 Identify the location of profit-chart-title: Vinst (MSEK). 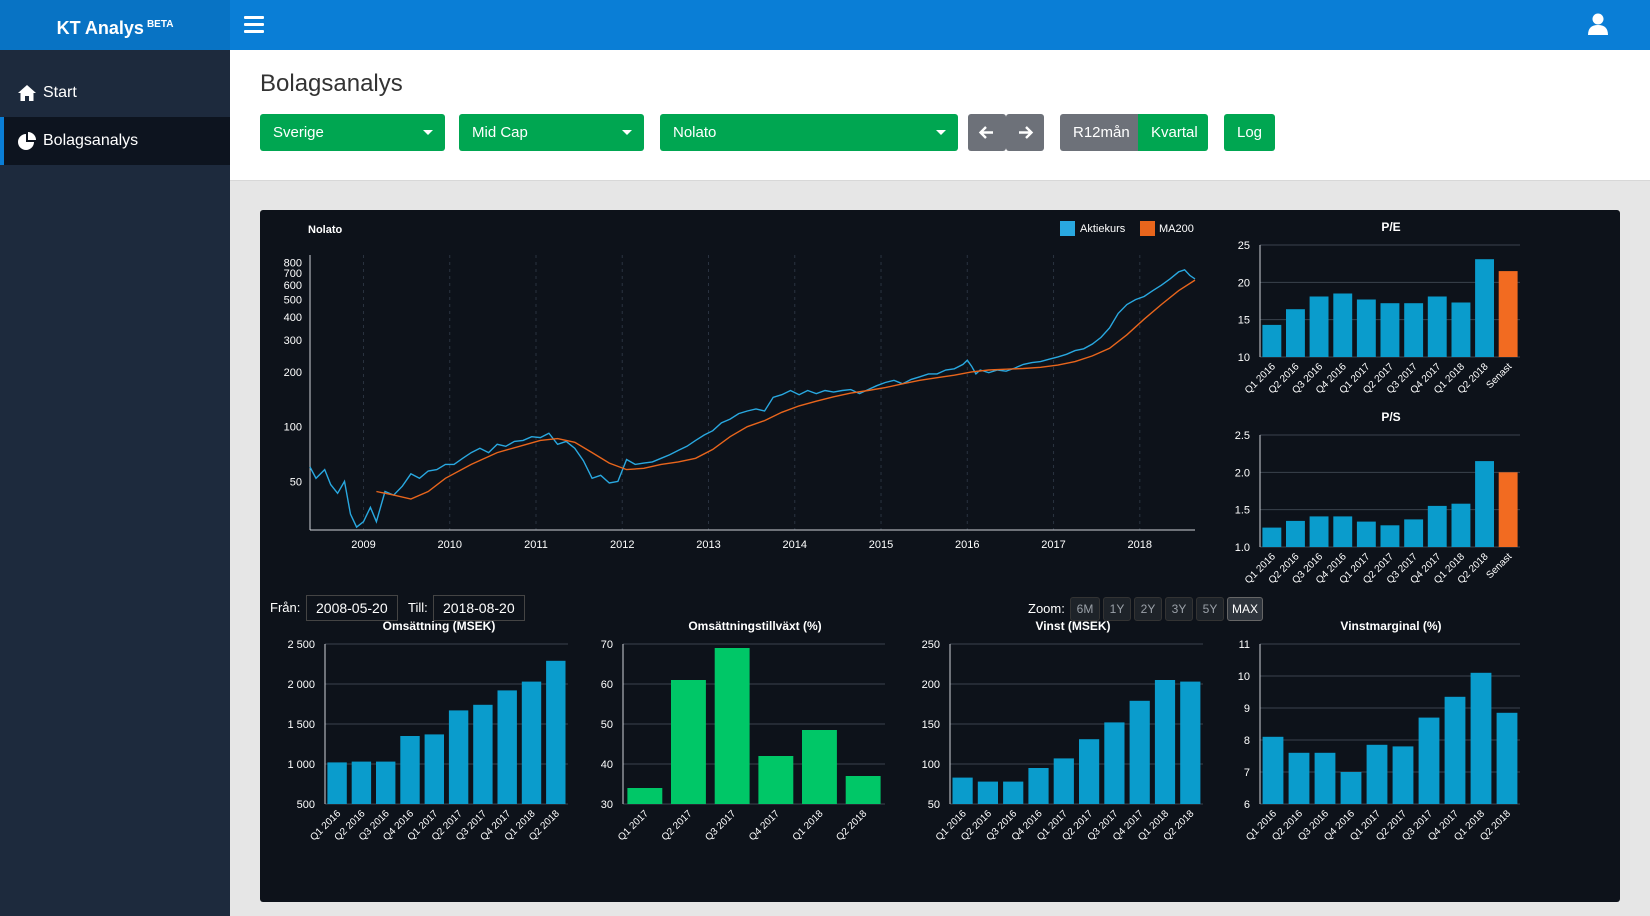
(1072, 626).